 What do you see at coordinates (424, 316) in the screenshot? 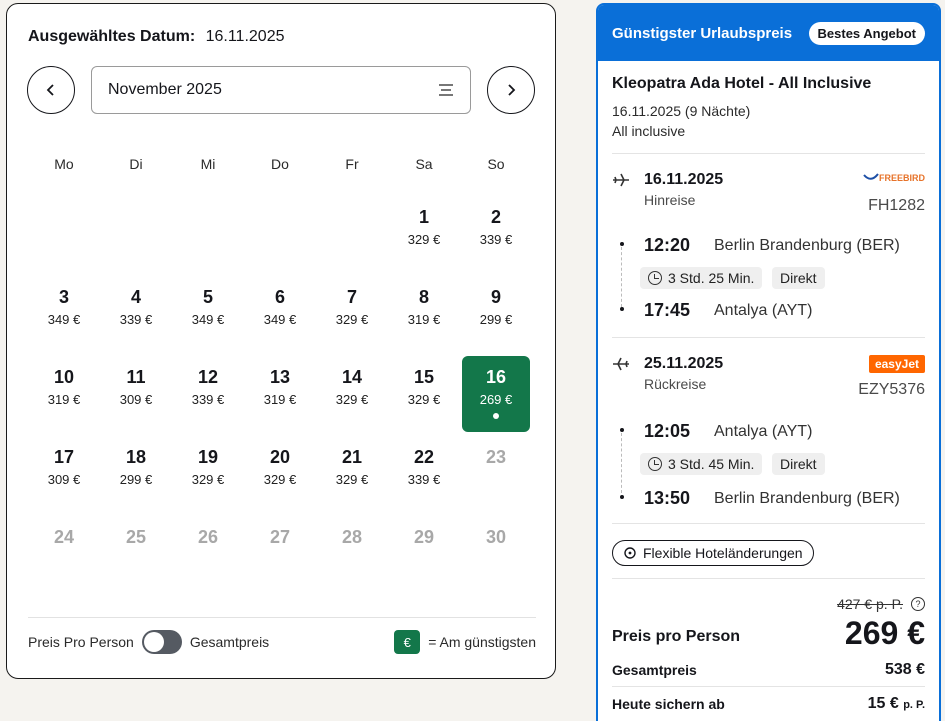
I see `day-cell: 8 319 €` at bounding box center [424, 316].